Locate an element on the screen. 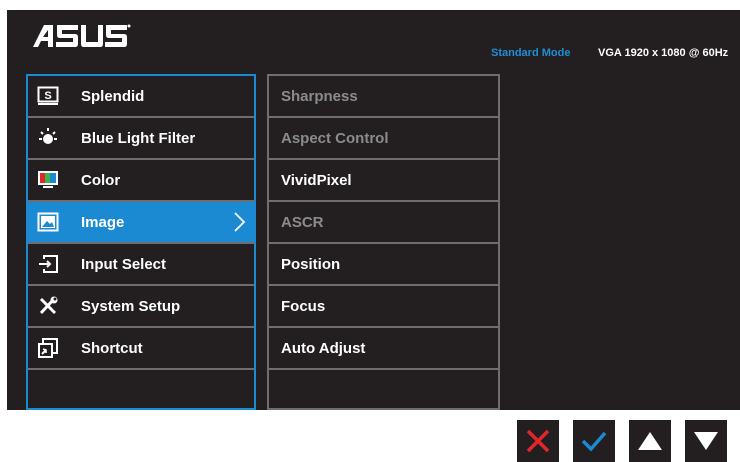  blue-light-icon is located at coordinates (48, 138).